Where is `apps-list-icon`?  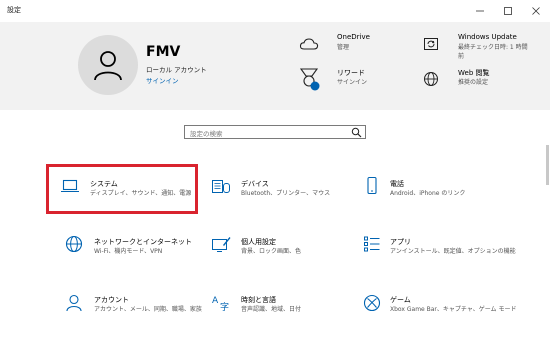 apps-list-icon is located at coordinates (372, 244).